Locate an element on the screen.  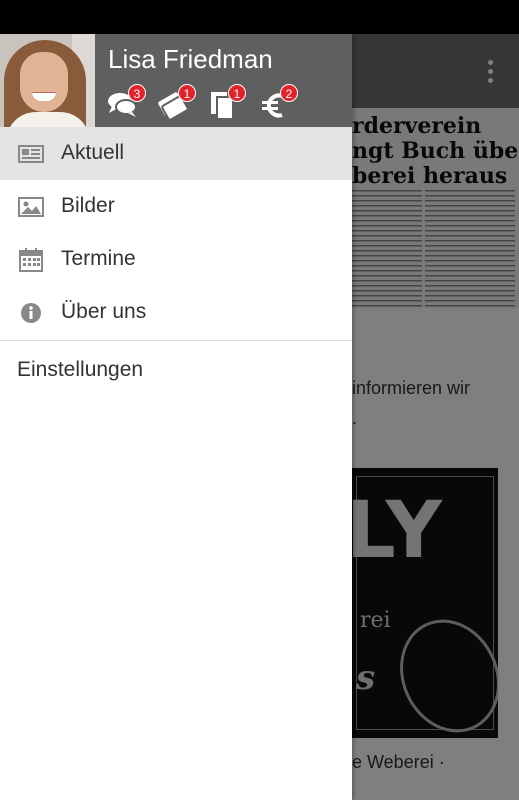
menu-item-bilder: Bilder is located at coordinates (176, 206).